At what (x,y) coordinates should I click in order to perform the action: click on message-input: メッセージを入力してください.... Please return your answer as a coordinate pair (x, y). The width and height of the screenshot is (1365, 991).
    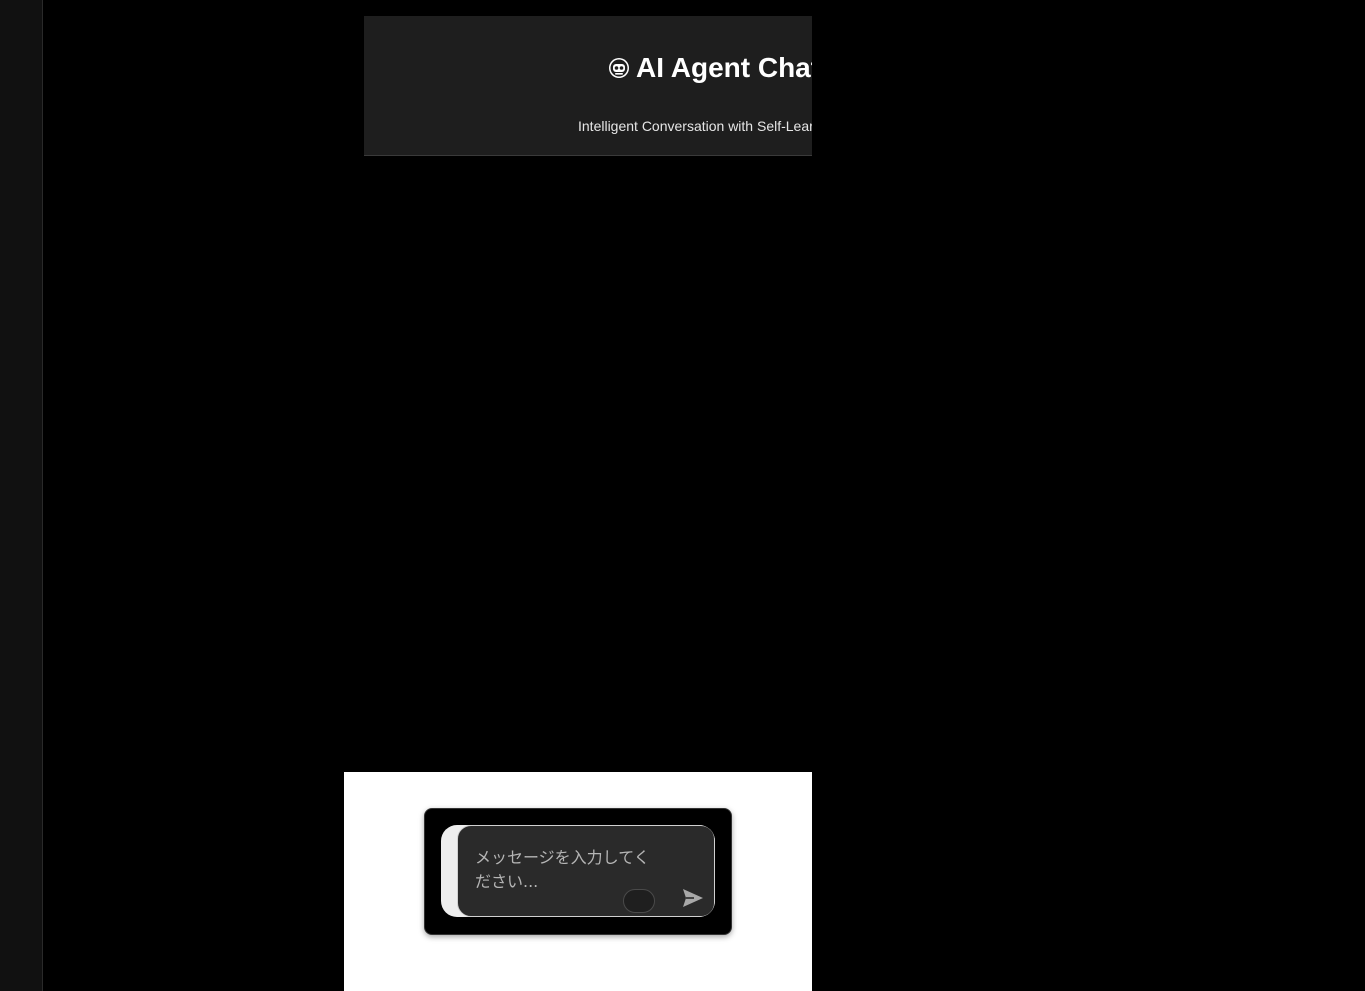
    Looking at the image, I should click on (586, 871).